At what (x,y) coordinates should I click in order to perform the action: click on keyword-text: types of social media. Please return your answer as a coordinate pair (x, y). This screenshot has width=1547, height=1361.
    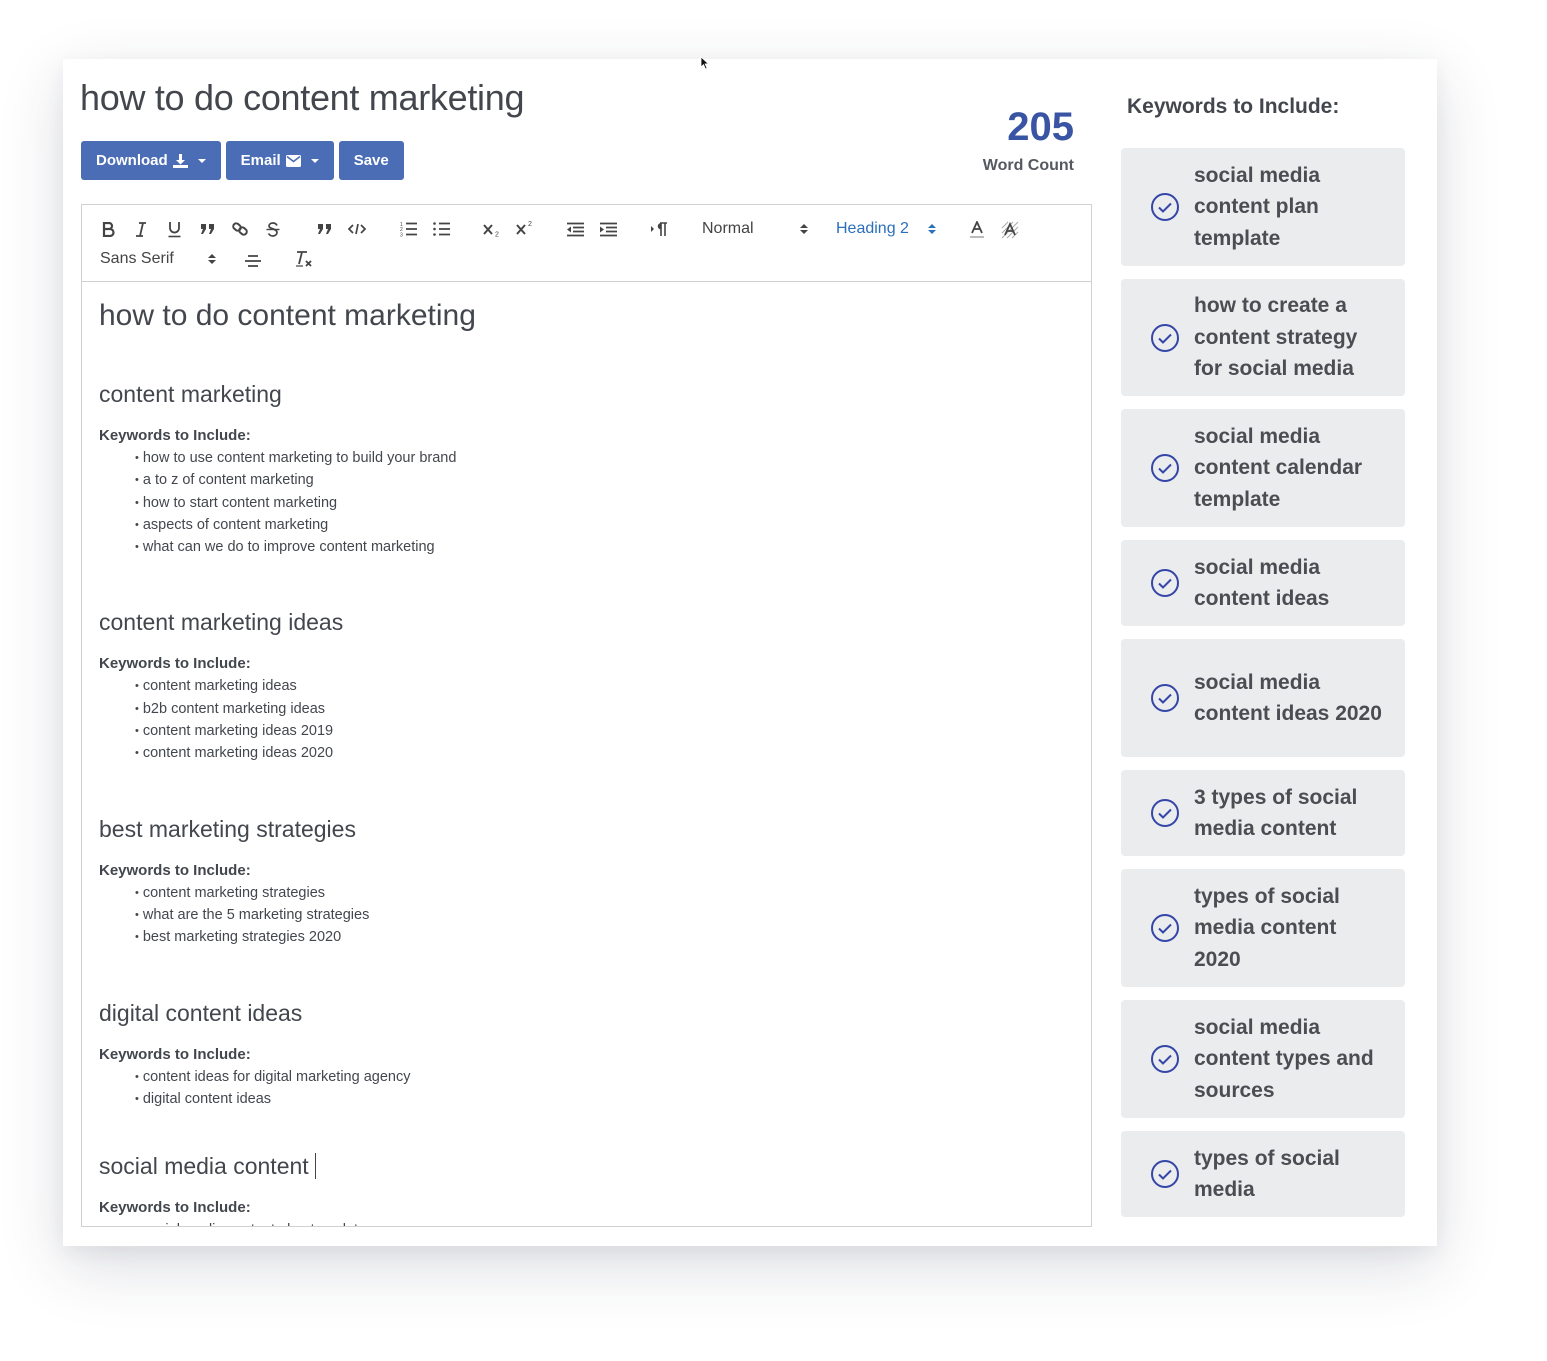
    Looking at the image, I should click on (1267, 1174).